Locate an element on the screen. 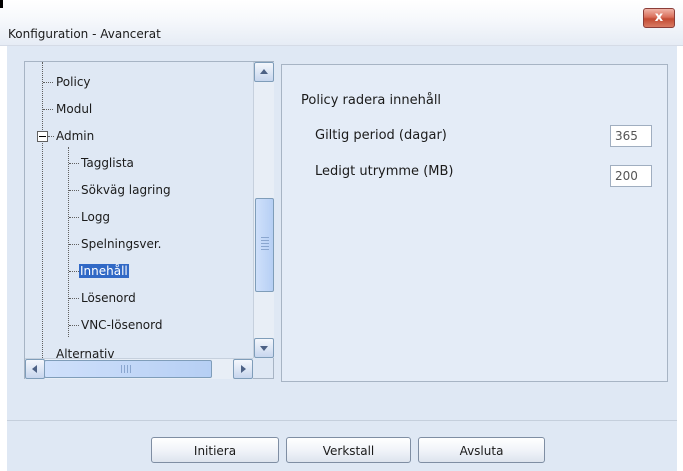  scrollbar-corner is located at coordinates (263, 368).